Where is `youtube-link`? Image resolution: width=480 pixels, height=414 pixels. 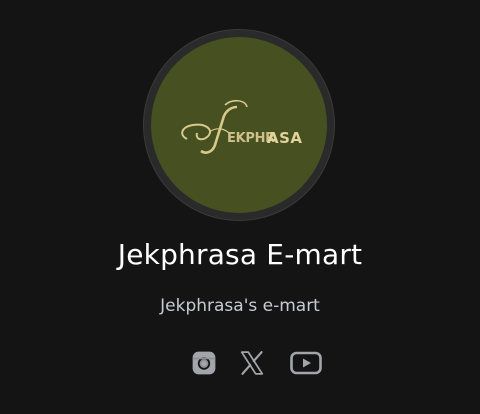
youtube-link is located at coordinates (306, 363).